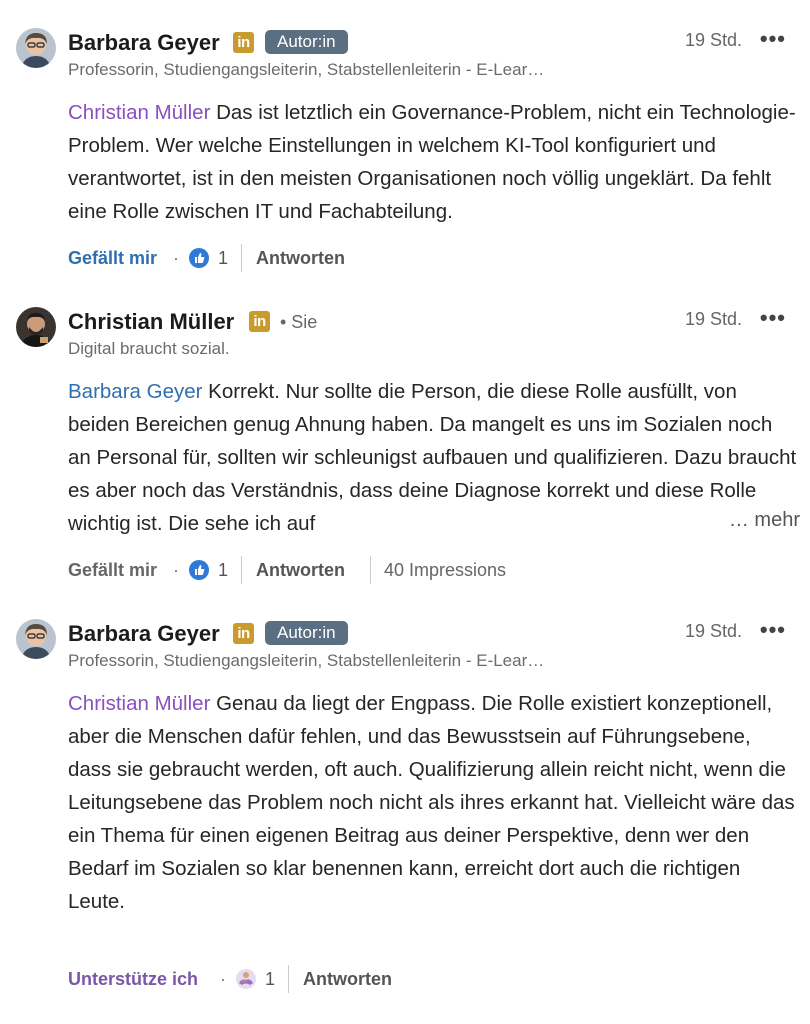 This screenshot has height=1024, width=810. I want to click on you-label: • Sie, so click(299, 322).